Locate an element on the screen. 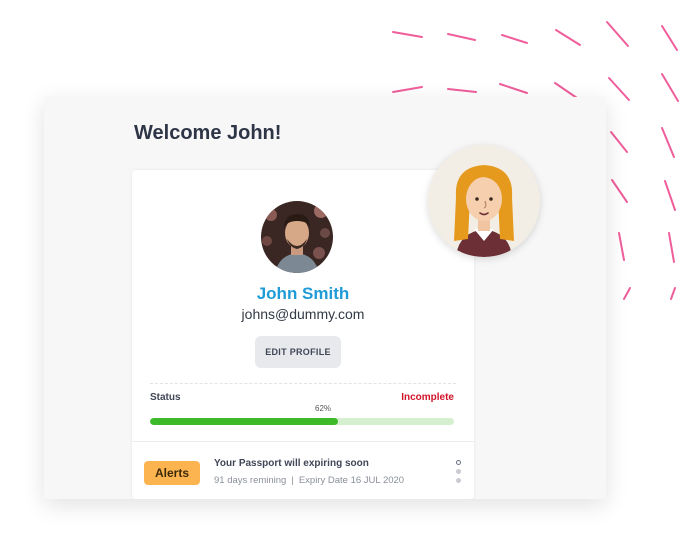  female-avatar-icon is located at coordinates (484, 201).